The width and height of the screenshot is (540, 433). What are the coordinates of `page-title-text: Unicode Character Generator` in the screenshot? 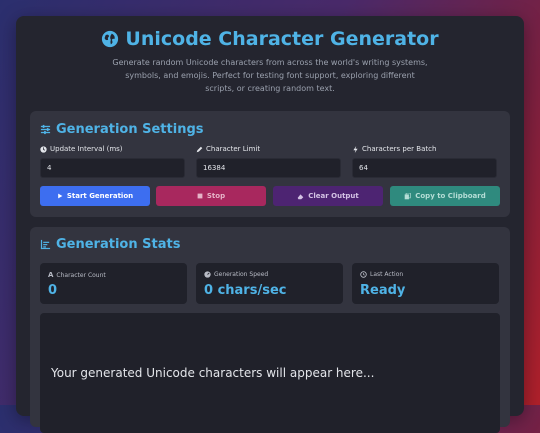 It's located at (282, 39).